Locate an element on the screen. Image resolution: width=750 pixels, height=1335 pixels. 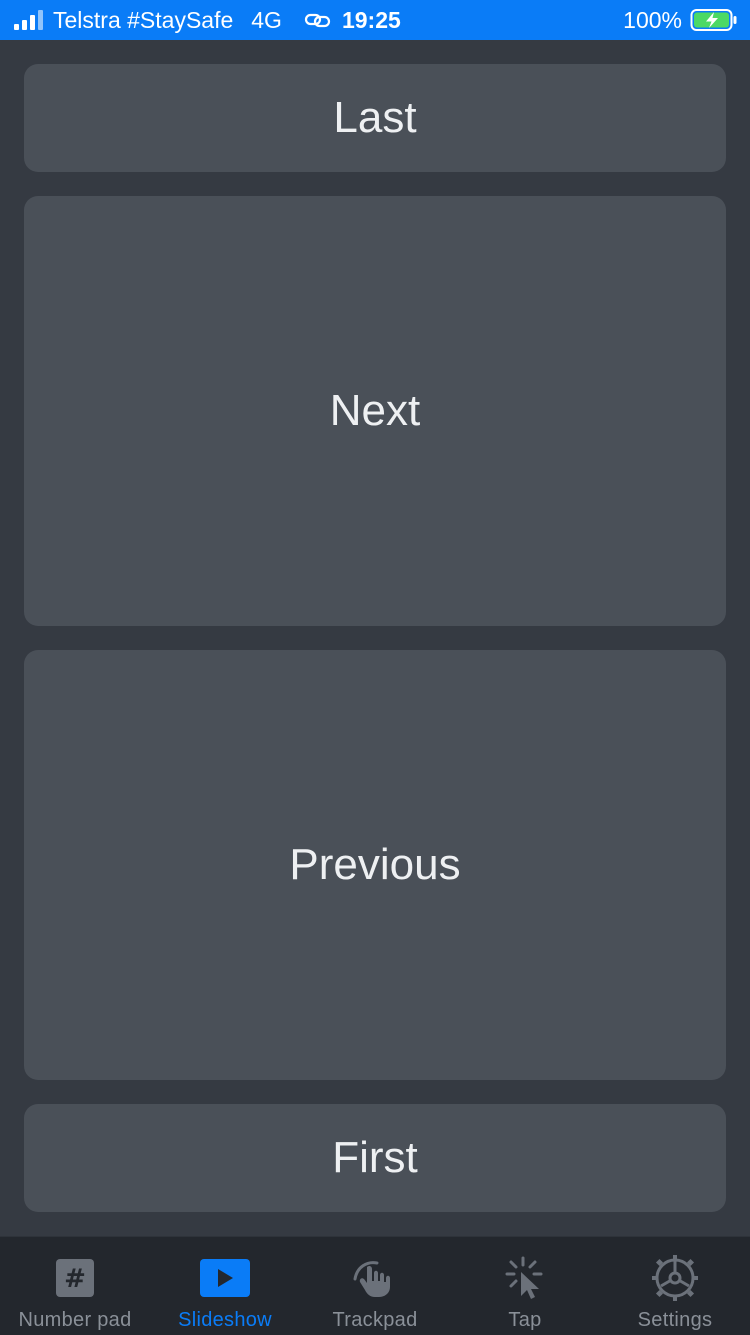
tab-settings-label: Settings is located at coordinates (675, 1320).